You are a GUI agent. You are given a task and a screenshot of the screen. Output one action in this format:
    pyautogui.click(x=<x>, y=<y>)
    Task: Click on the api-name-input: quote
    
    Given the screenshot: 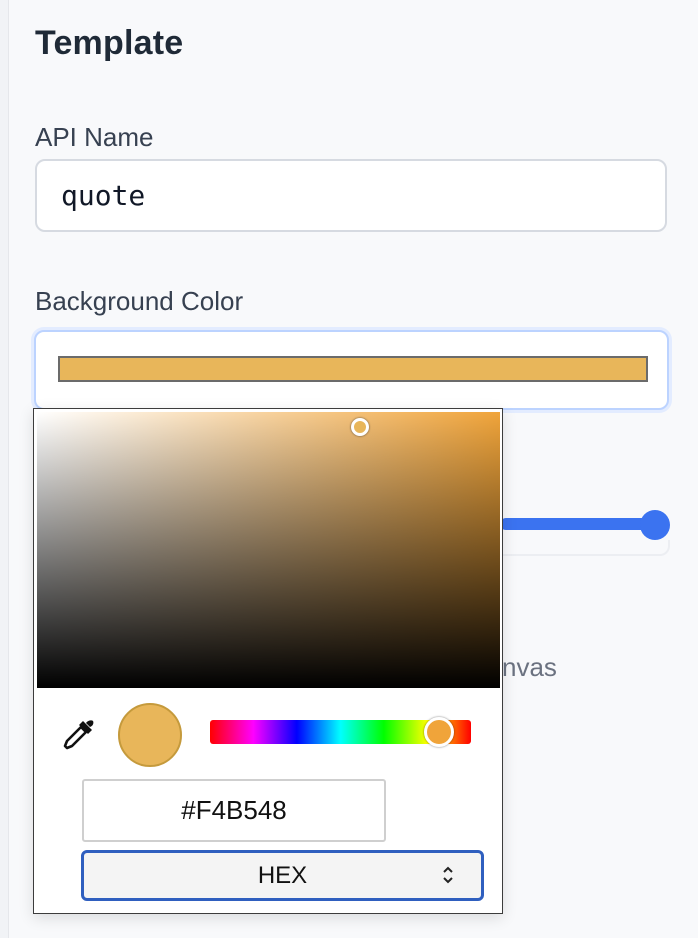 What is the action you would take?
    pyautogui.click(x=351, y=195)
    